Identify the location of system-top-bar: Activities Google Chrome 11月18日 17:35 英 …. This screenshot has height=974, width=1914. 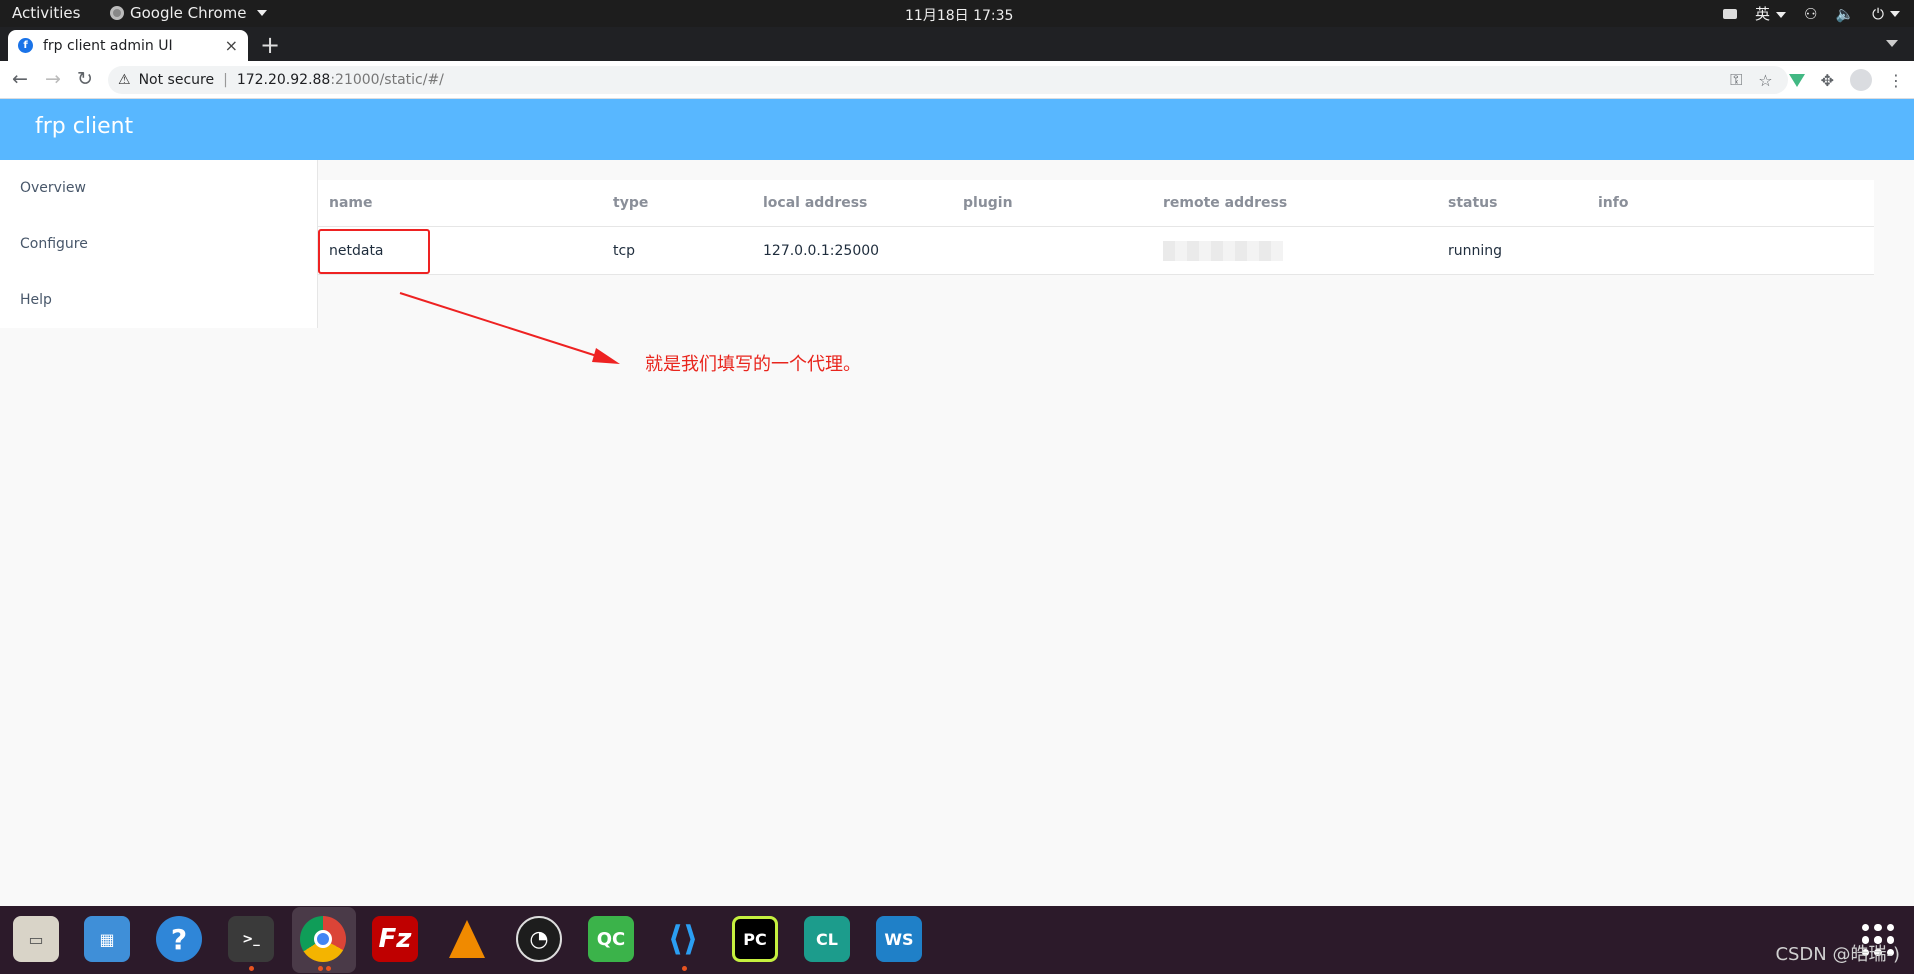
(957, 13).